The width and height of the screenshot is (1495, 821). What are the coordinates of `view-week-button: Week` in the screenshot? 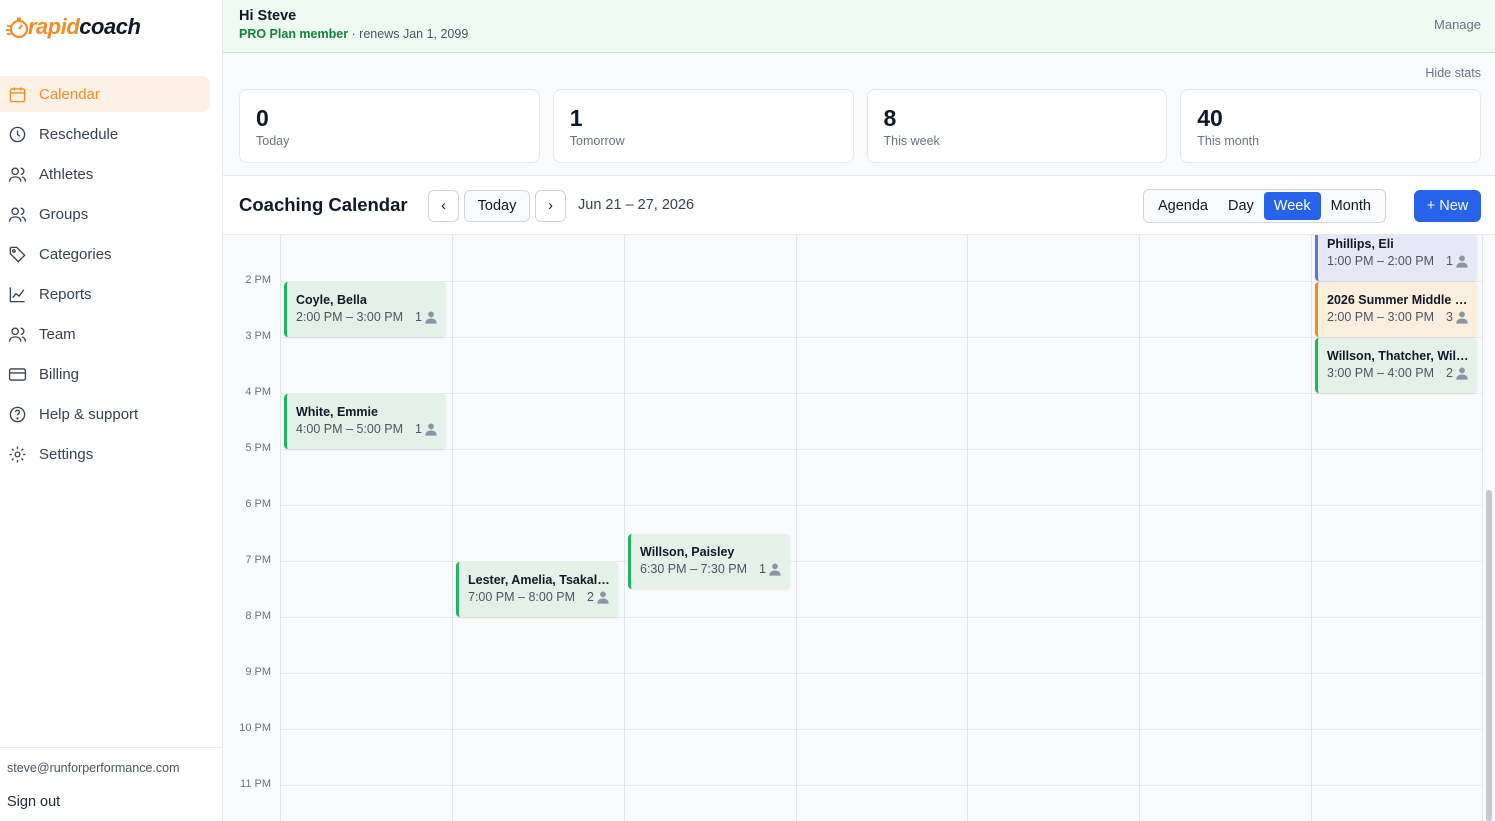 It's located at (1292, 206).